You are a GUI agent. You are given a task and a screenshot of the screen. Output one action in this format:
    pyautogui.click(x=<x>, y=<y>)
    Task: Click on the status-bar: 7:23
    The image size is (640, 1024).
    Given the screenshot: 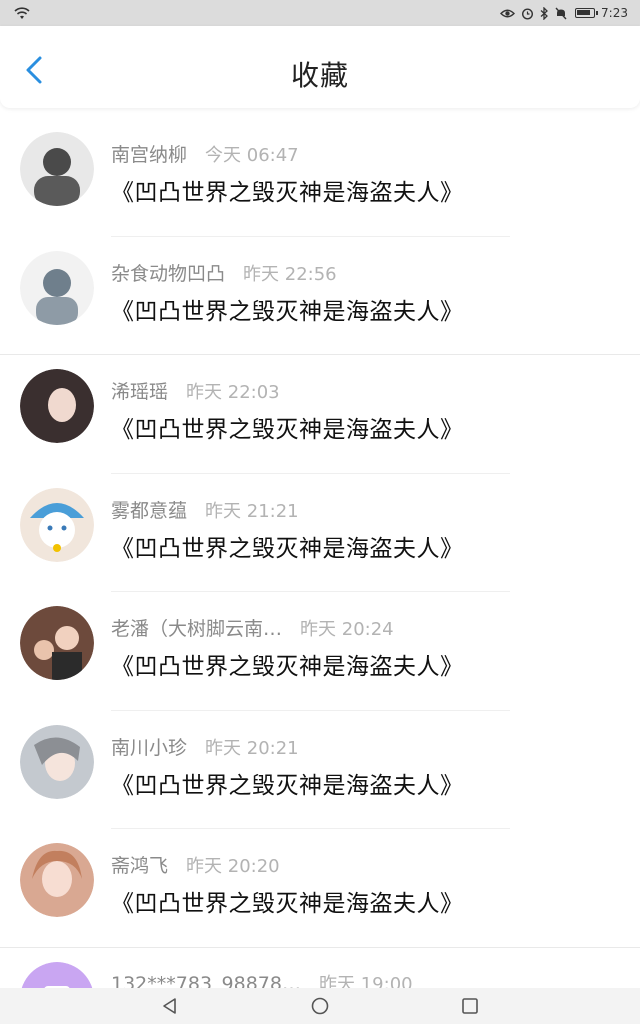 What is the action you would take?
    pyautogui.click(x=320, y=13)
    